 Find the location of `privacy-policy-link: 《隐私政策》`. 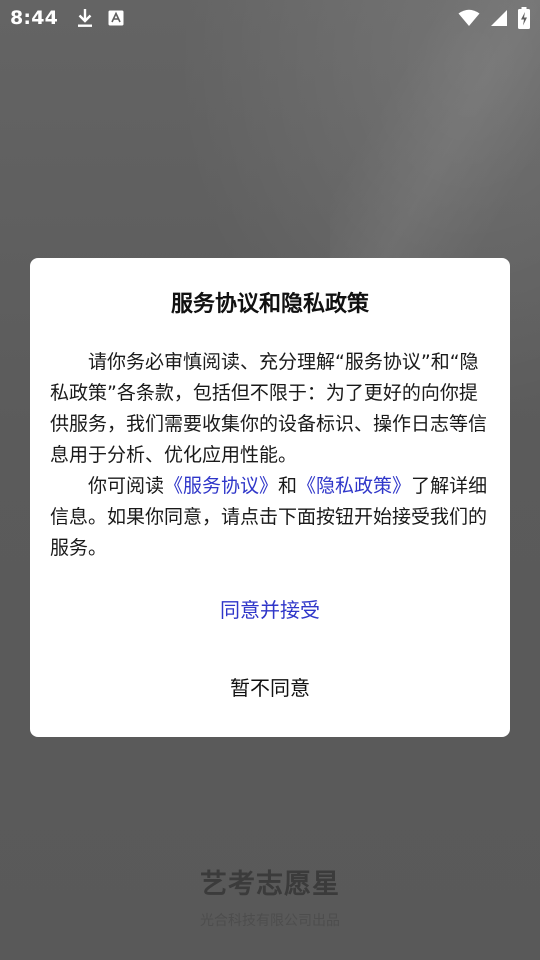

privacy-policy-link: 《隐私政策》 is located at coordinates (354, 486).